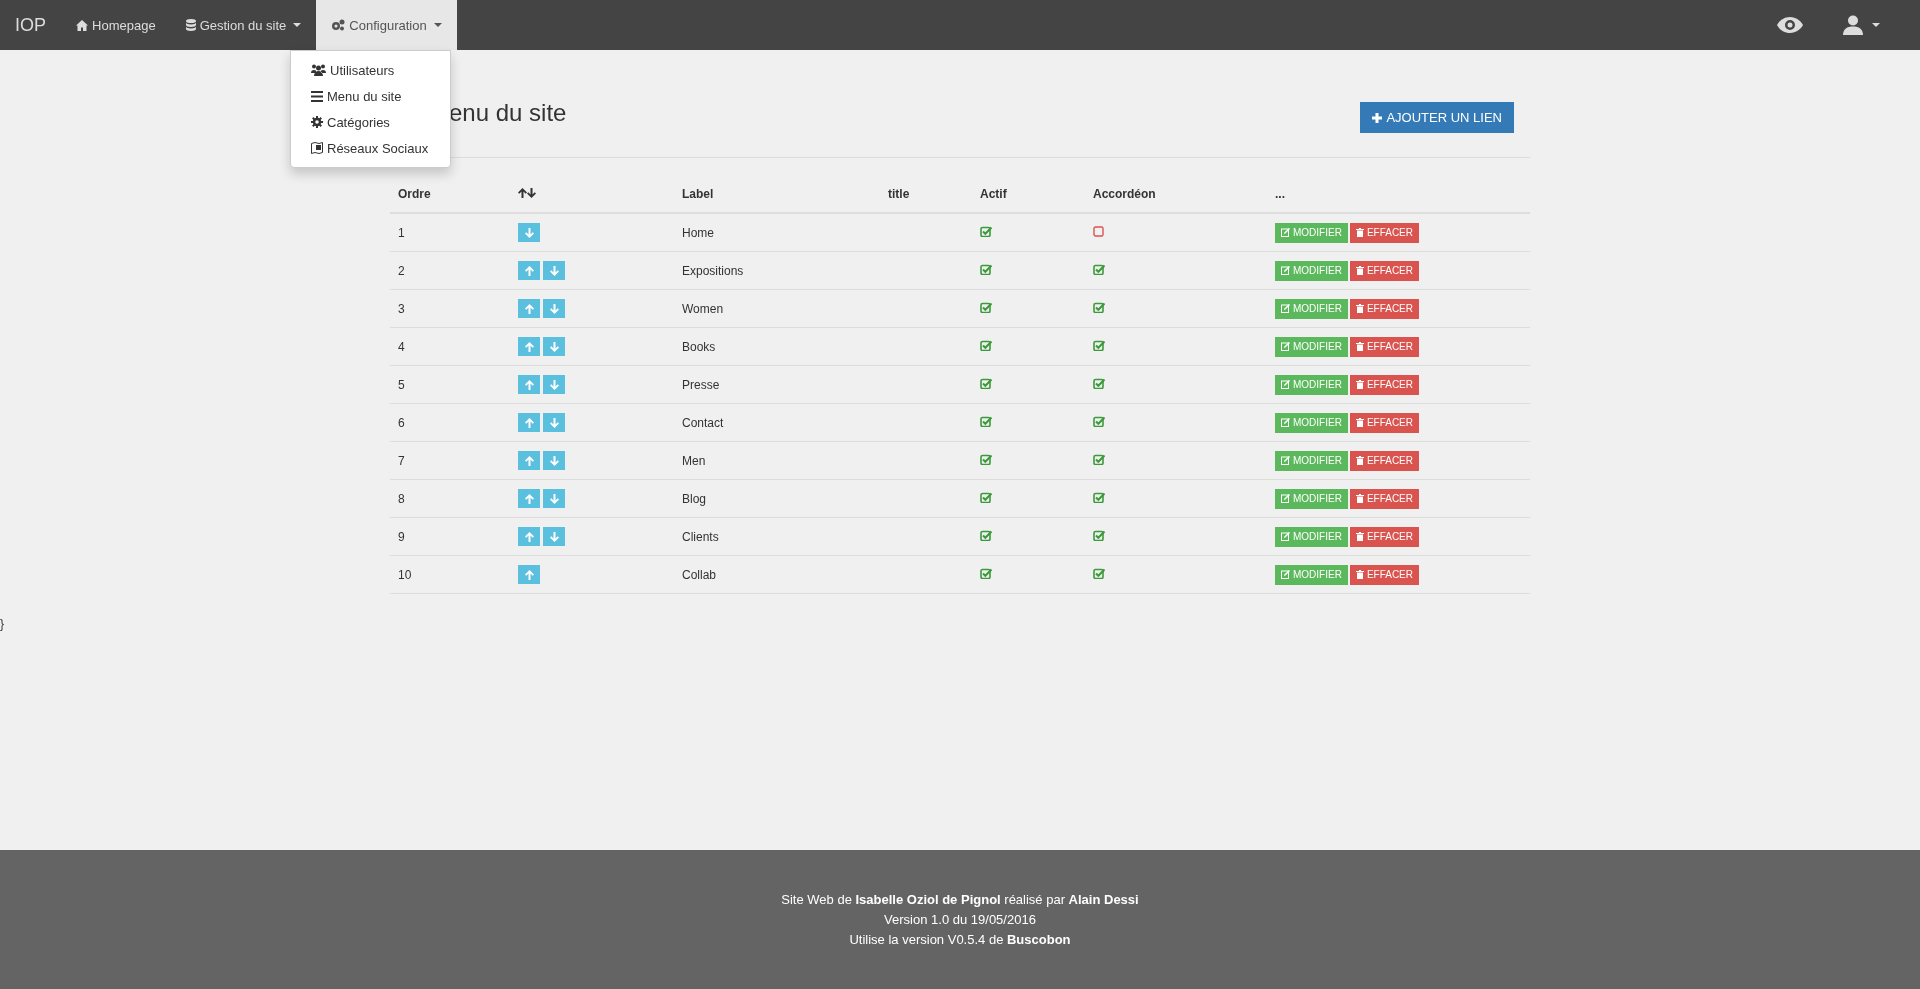  Describe the element at coordinates (370, 148) in the screenshot. I see `dropdown-item: Réseaux Sociaux` at that location.